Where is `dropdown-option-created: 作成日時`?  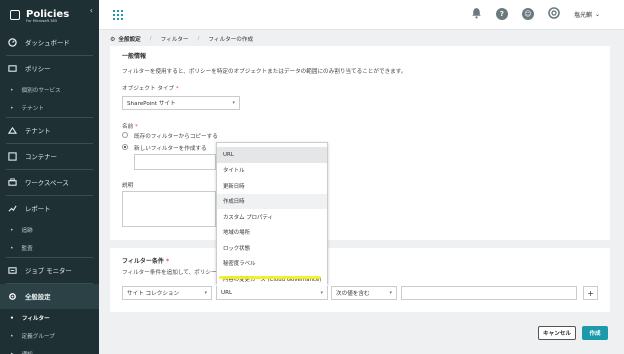 dropdown-option-created: 作成日時 is located at coordinates (272, 201).